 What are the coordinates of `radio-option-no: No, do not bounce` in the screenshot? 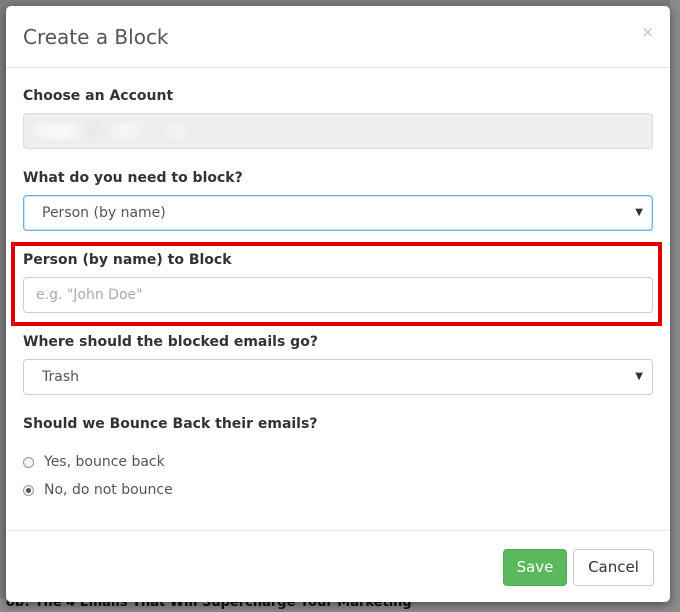 It's located at (98, 490).